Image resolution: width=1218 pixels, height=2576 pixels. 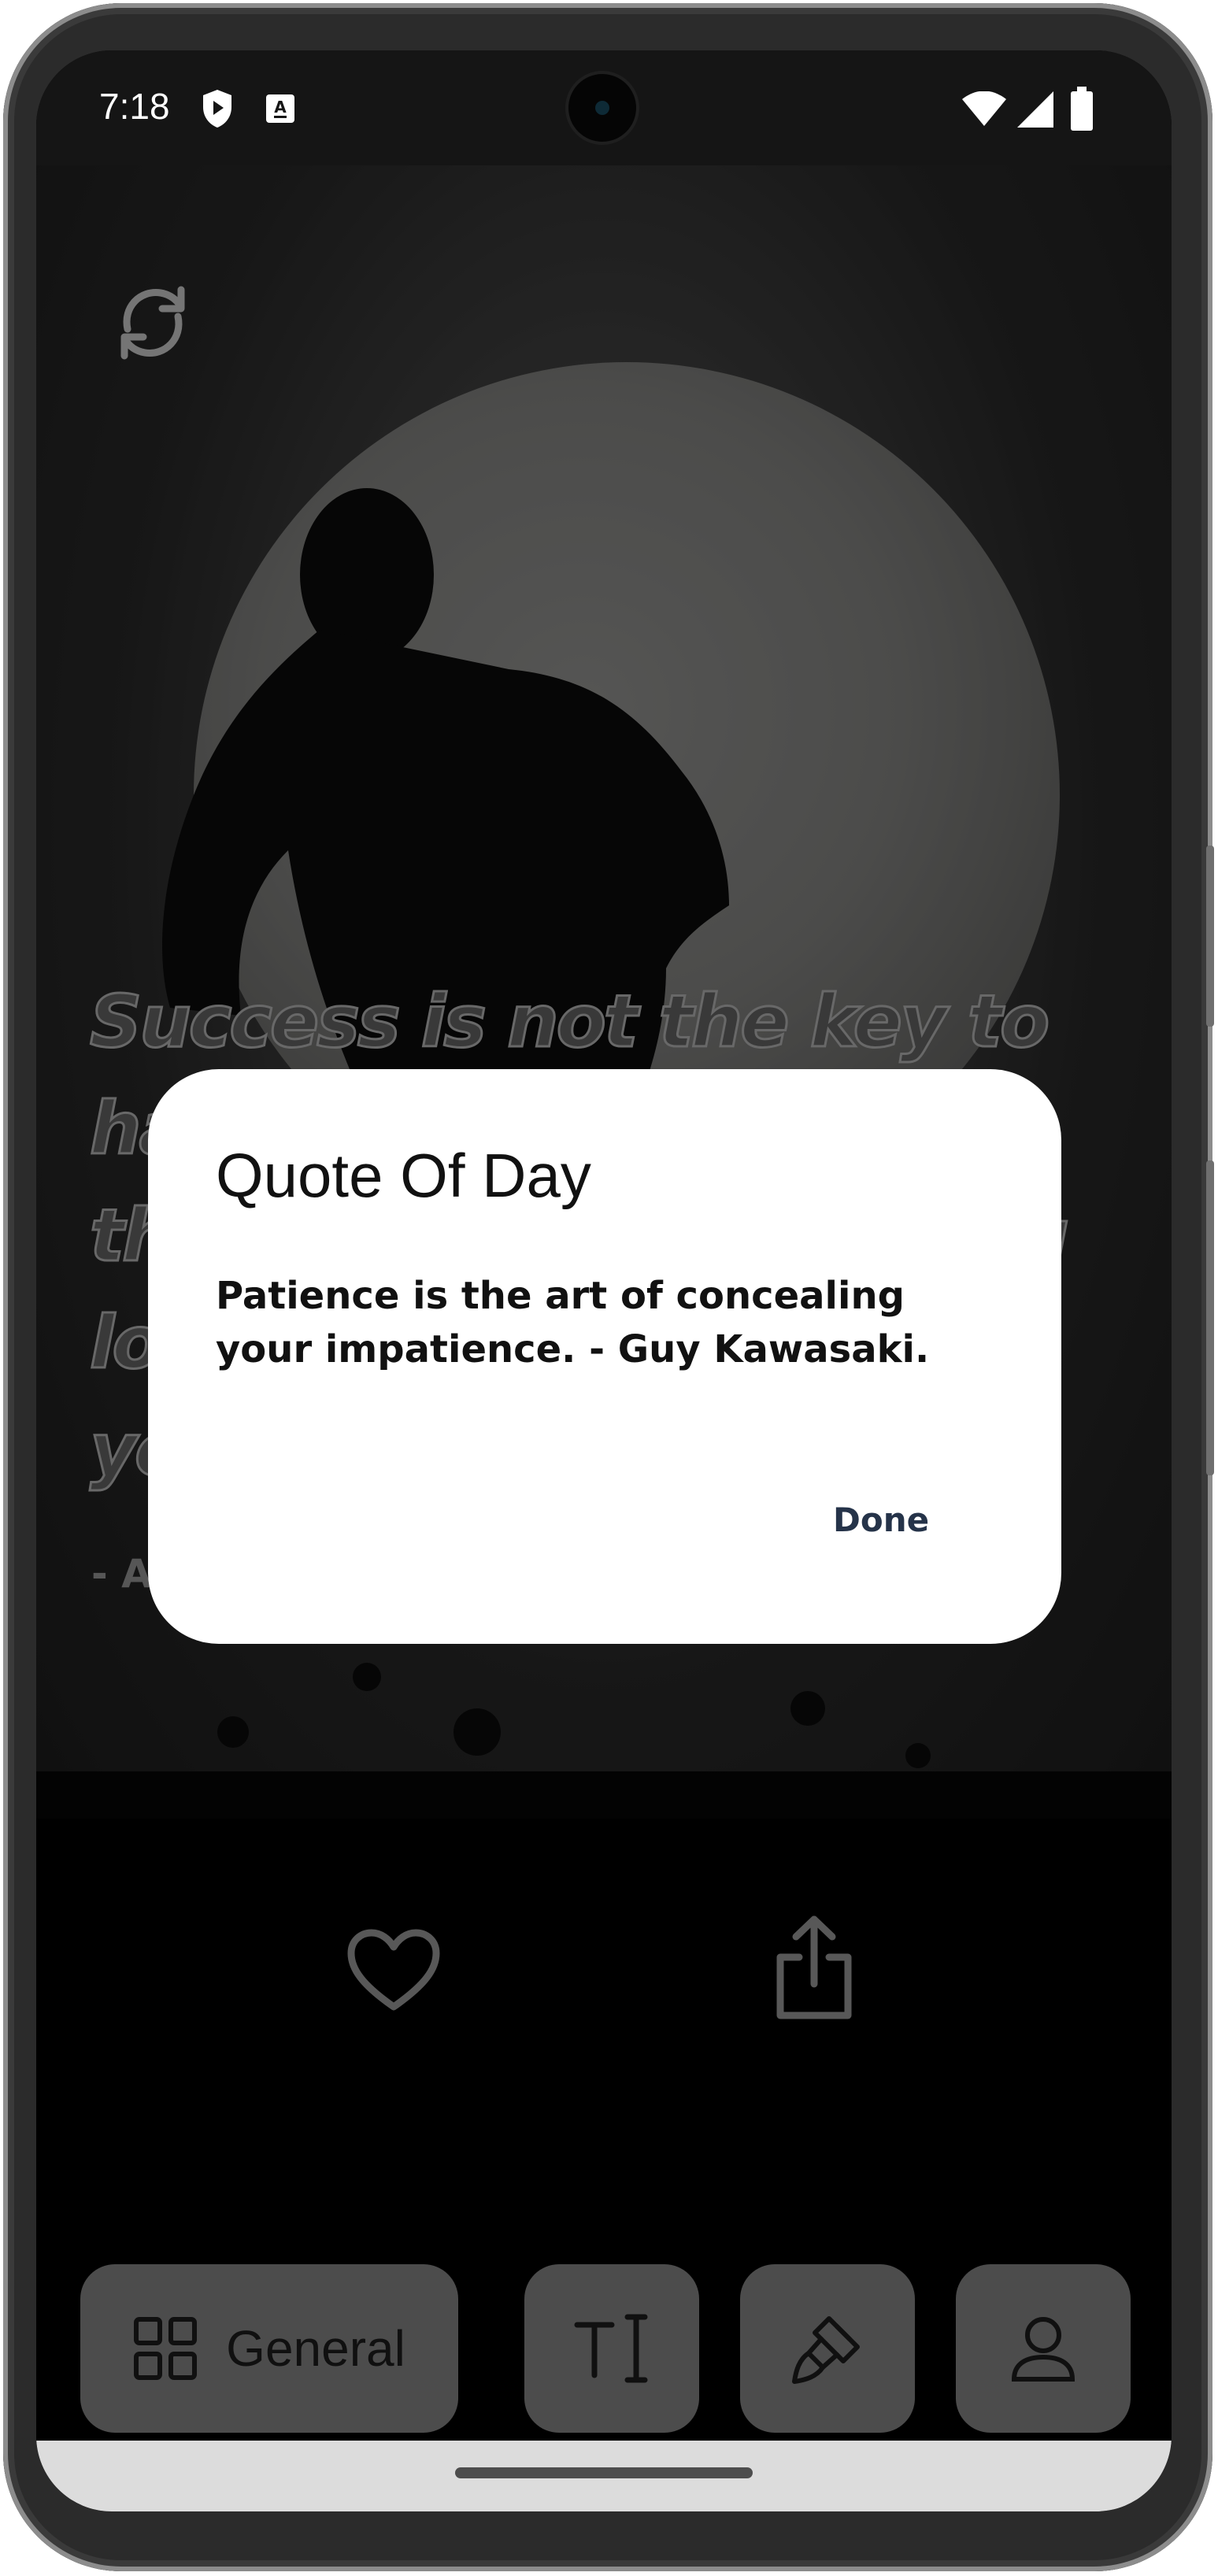 What do you see at coordinates (604, 2472) in the screenshot?
I see `home-gesture-handle` at bounding box center [604, 2472].